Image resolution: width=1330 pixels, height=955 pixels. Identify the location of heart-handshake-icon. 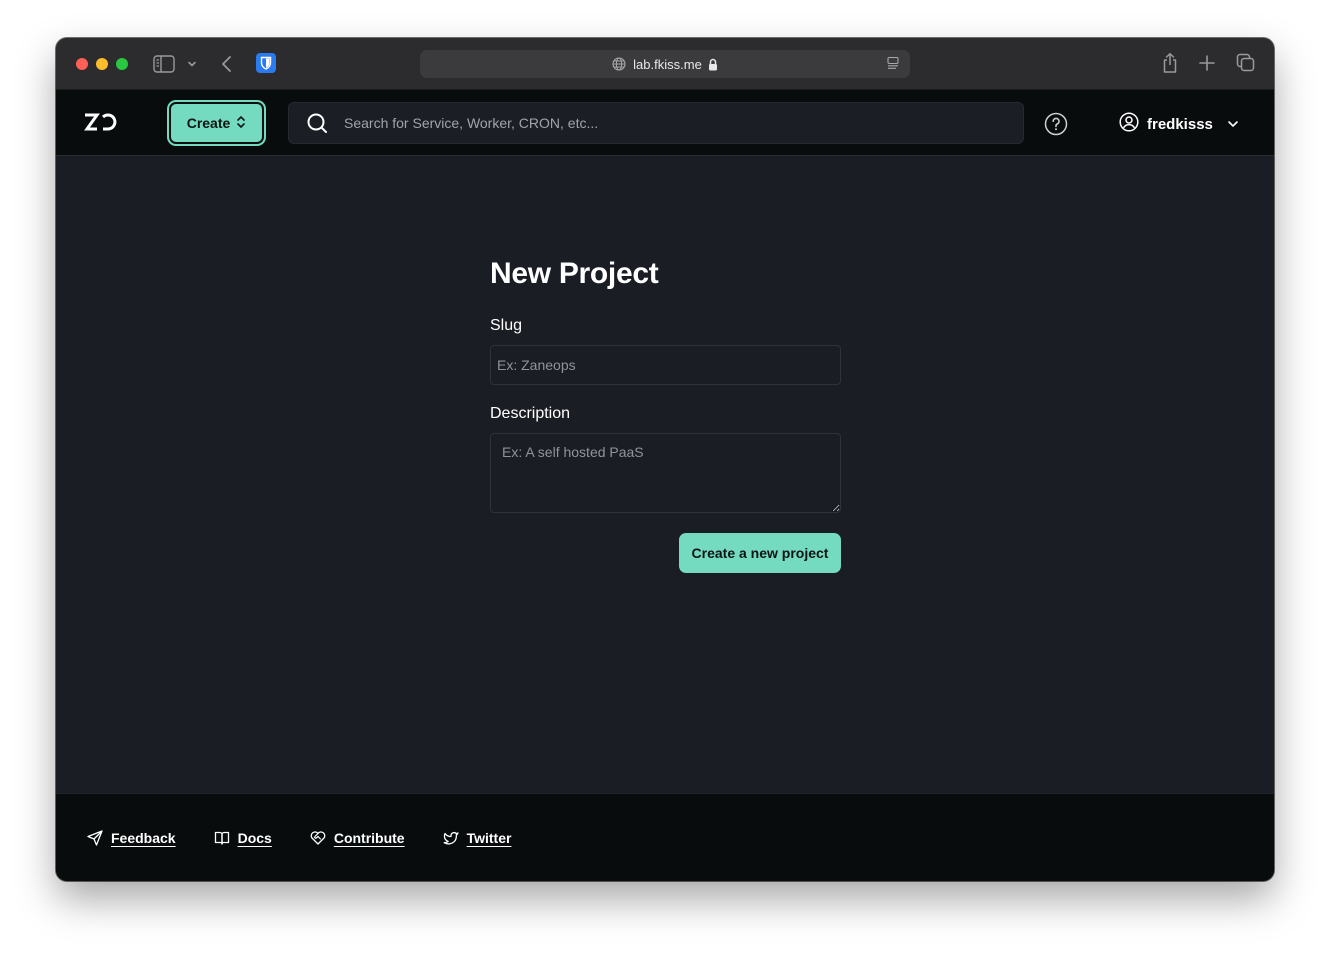
(318, 838).